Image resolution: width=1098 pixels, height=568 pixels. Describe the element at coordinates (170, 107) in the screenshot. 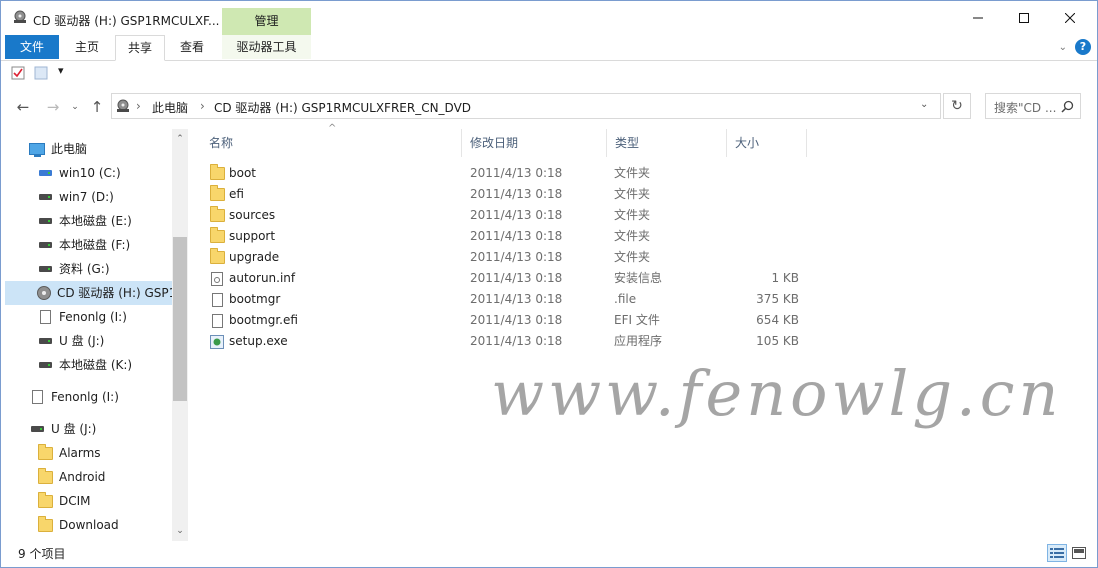

I see `breadcrumb-this-pc: 此电脑` at that location.